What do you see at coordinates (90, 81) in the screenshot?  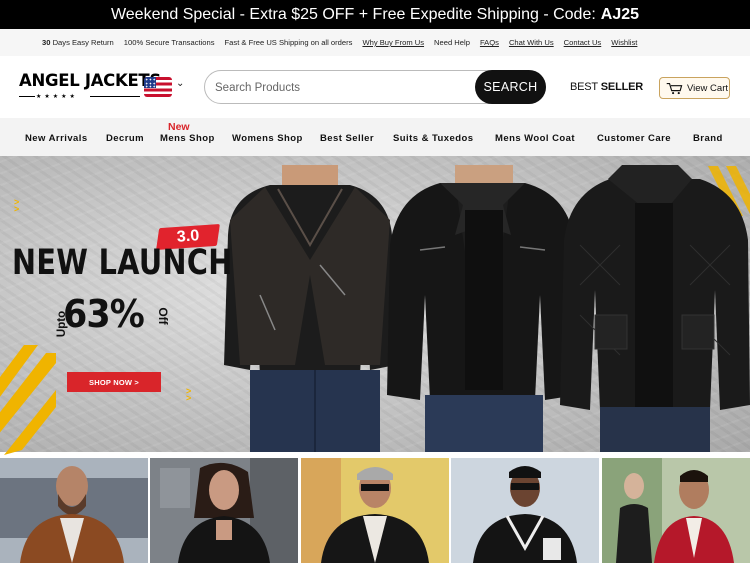 I see `site-logo: ANGEL JACKETS` at bounding box center [90, 81].